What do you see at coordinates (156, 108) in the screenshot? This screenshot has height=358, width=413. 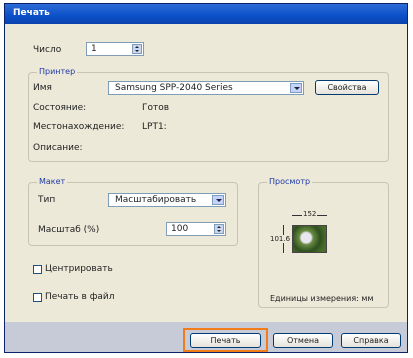 I see `status-value: Готов` at bounding box center [156, 108].